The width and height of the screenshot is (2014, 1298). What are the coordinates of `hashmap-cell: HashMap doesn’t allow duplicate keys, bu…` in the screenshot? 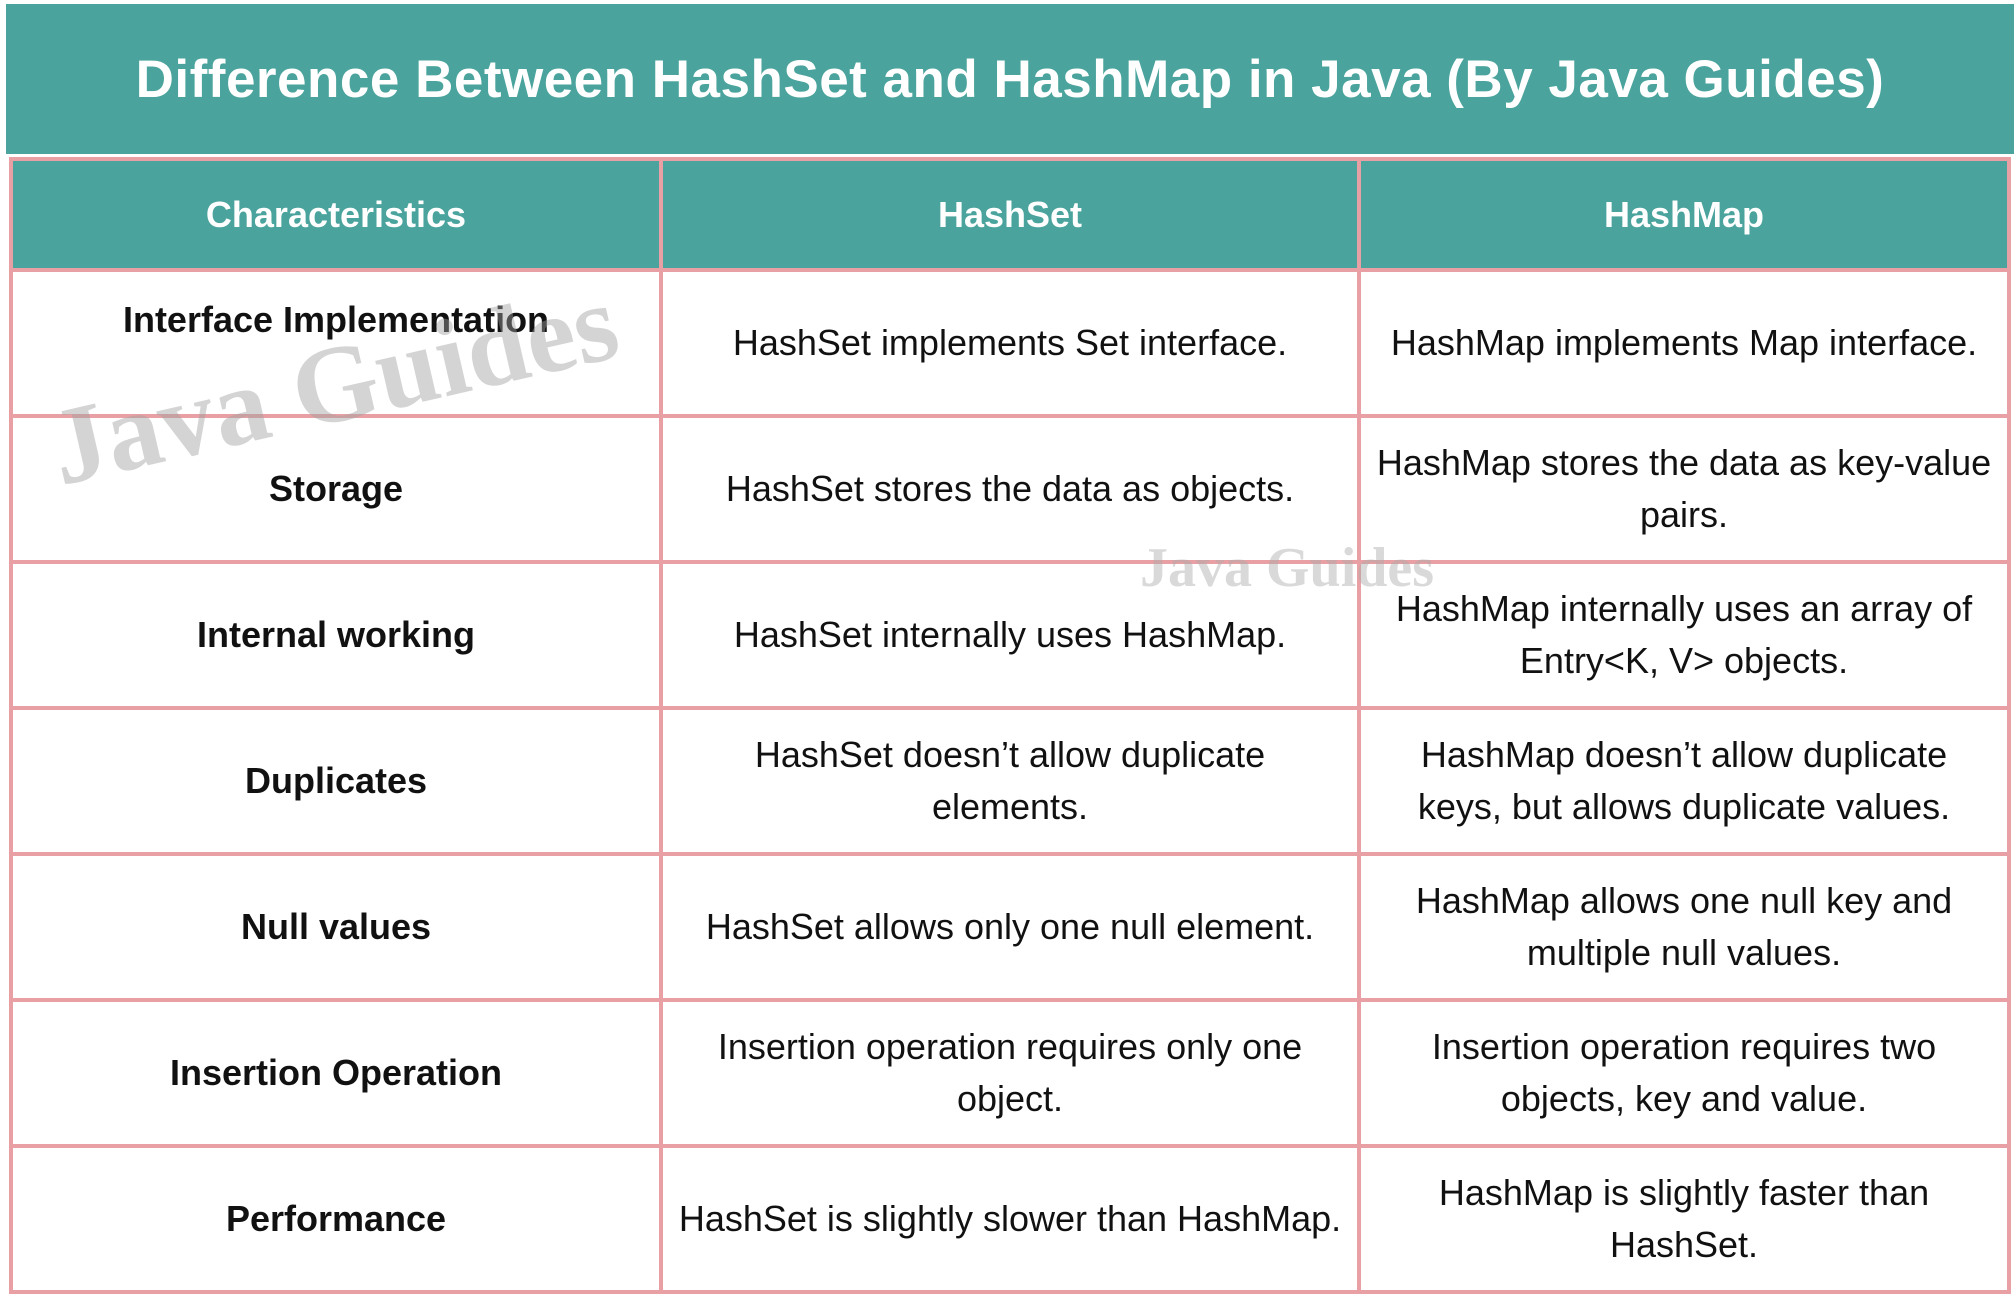 It's located at (1684, 781).